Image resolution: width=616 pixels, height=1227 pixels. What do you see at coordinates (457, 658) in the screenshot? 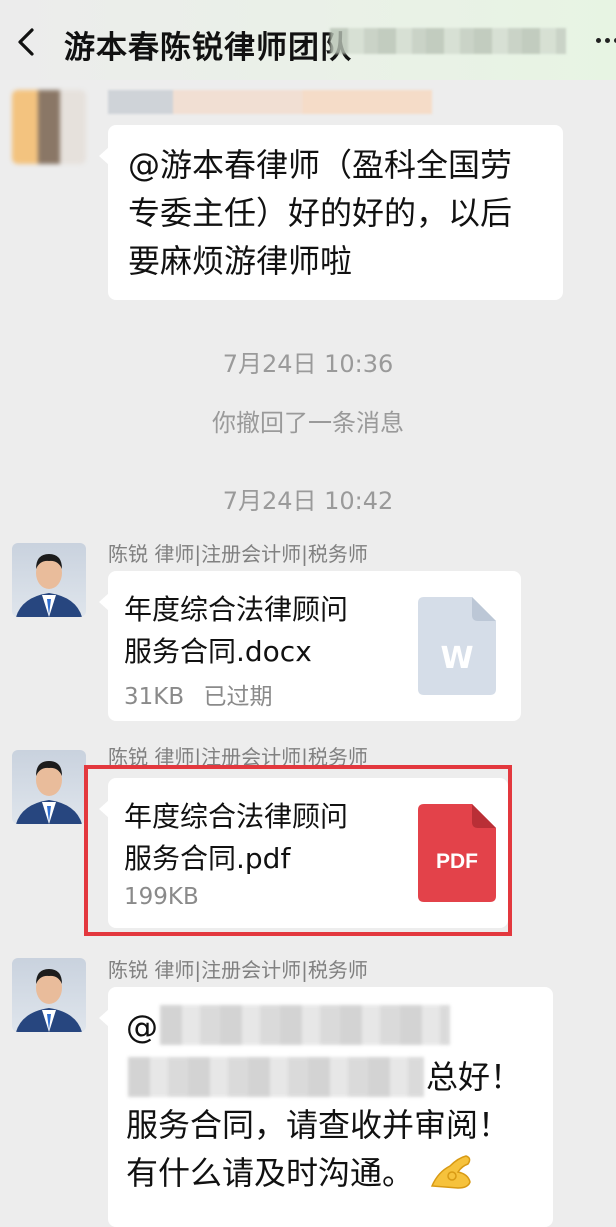
I see `word-icon-letter: W` at bounding box center [457, 658].